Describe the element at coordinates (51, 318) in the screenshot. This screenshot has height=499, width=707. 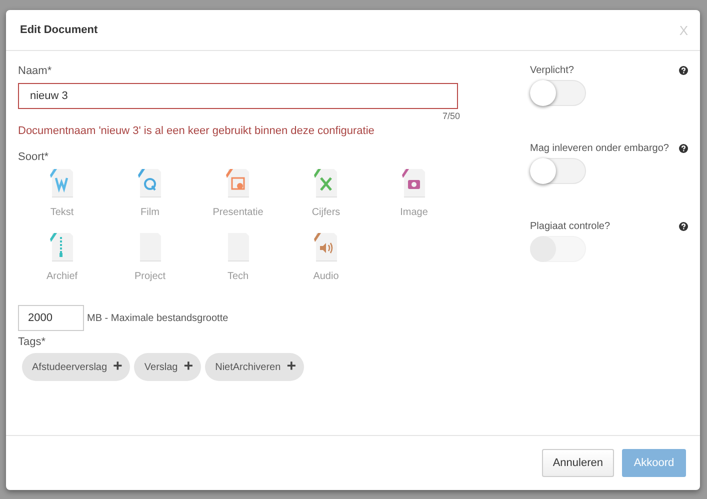
I see `size-field: 2000` at that location.